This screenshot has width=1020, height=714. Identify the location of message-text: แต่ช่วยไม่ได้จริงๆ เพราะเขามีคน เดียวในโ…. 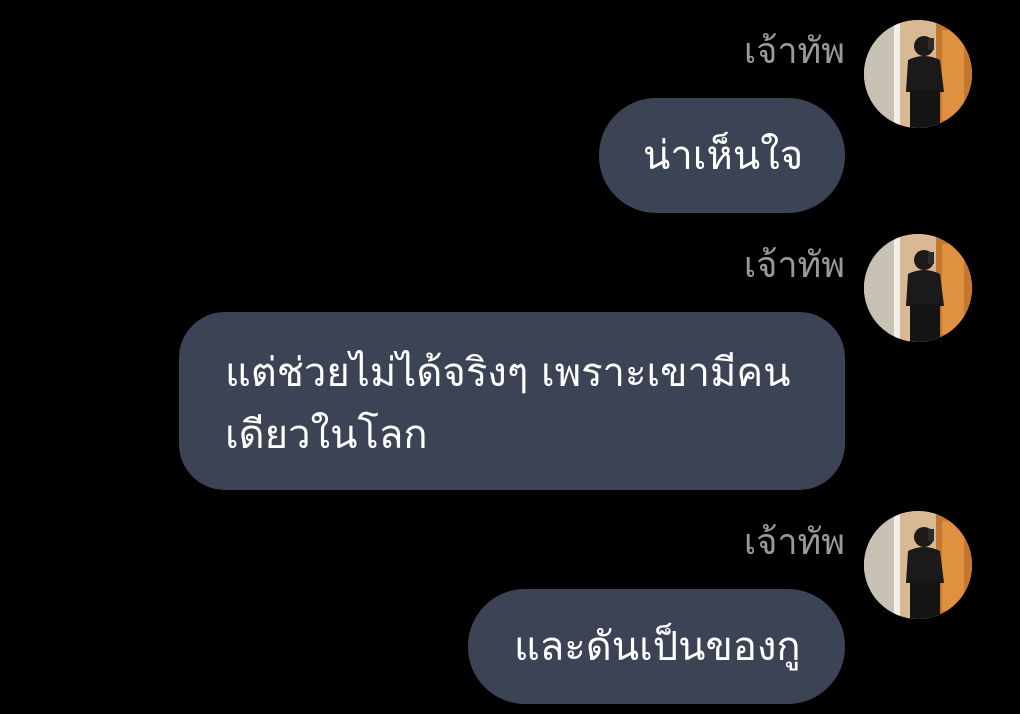
(508, 404).